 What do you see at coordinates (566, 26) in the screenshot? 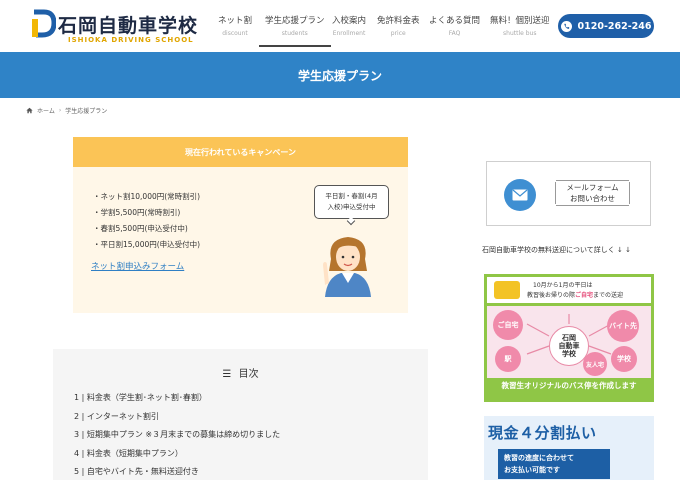
I see `phone-icon` at bounding box center [566, 26].